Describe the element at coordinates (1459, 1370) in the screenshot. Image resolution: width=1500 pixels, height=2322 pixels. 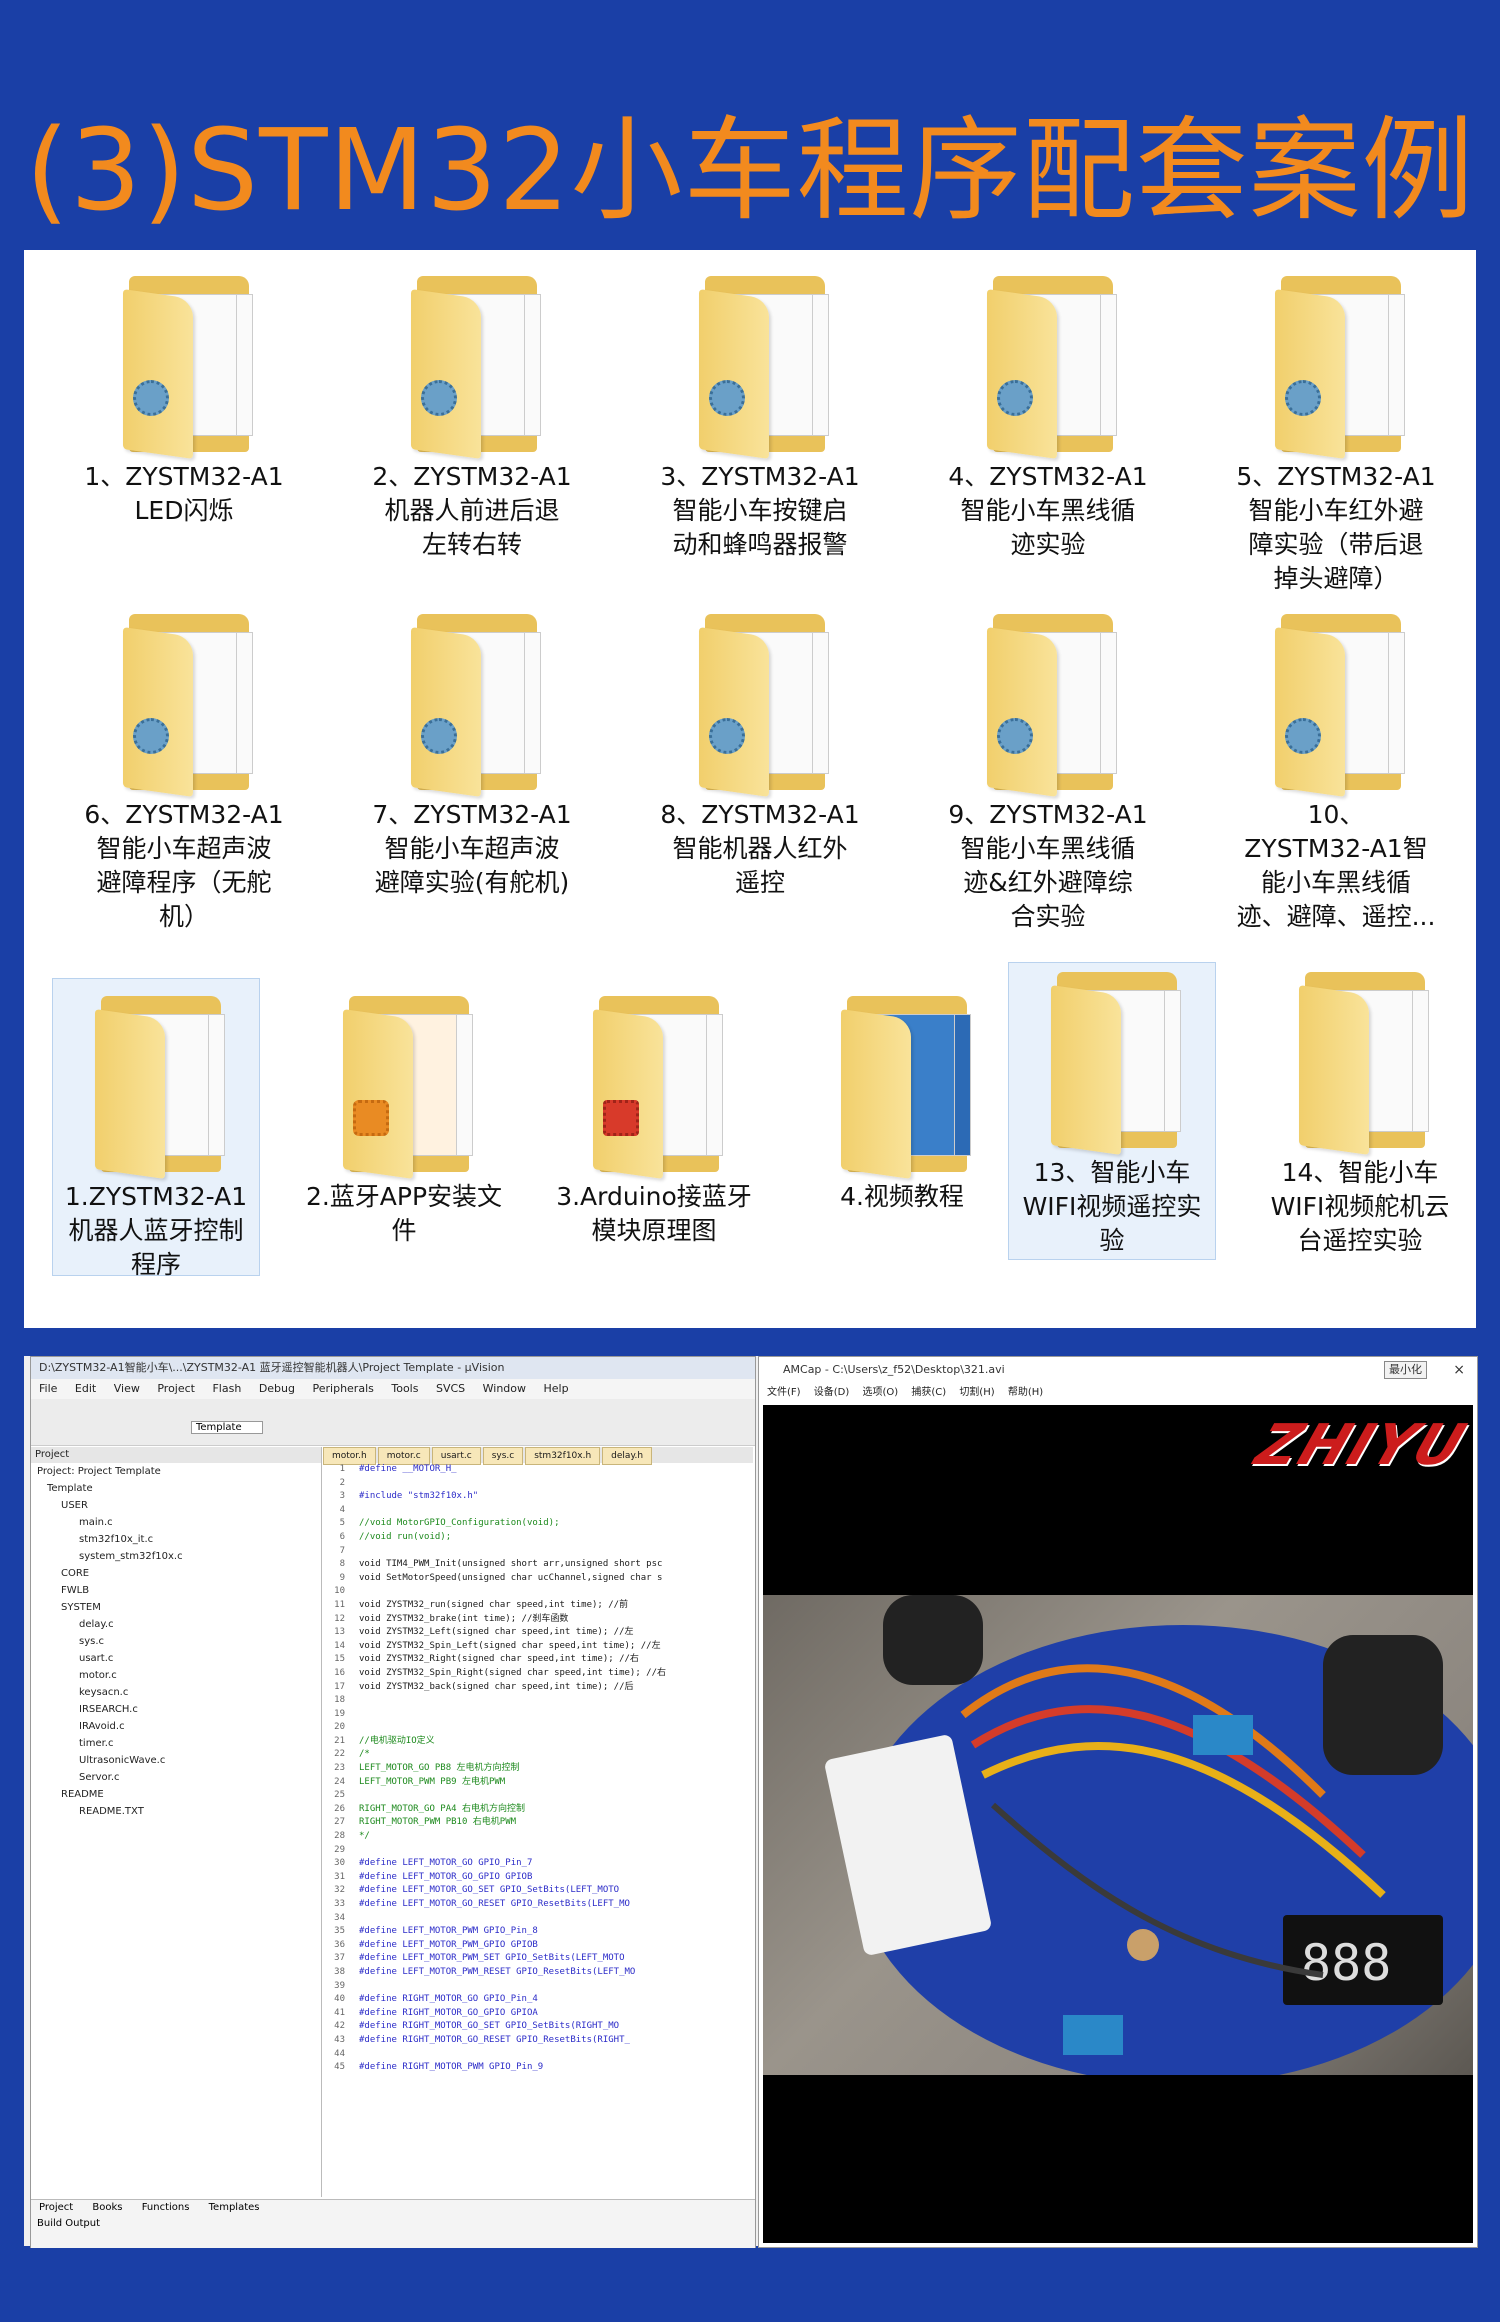
I see `close-icon: ×` at that location.